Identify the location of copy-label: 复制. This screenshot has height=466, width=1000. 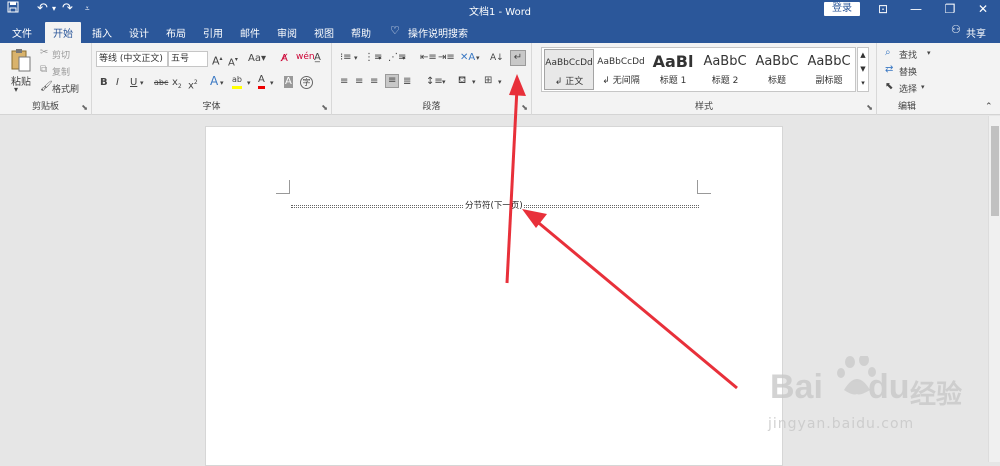
(61, 71).